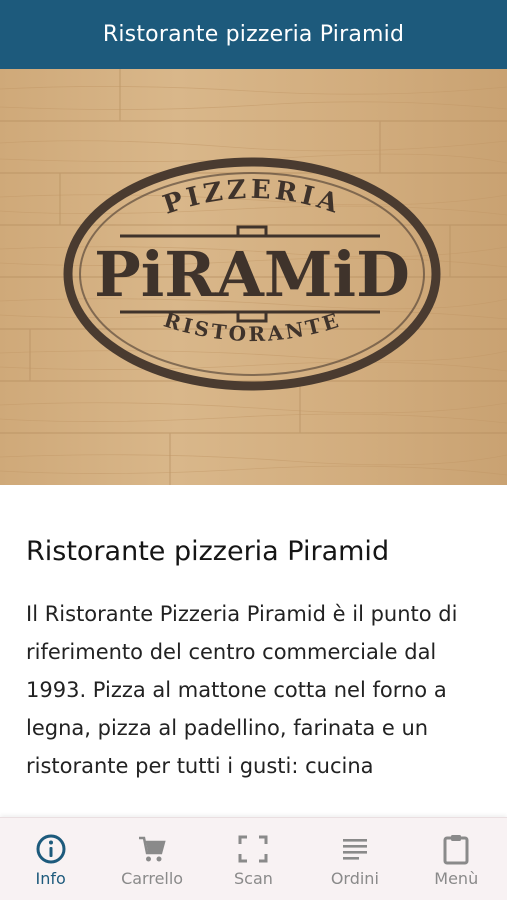  Describe the element at coordinates (252, 274) in the screenshot. I see `logo-main-text: PiRAMiD` at that location.